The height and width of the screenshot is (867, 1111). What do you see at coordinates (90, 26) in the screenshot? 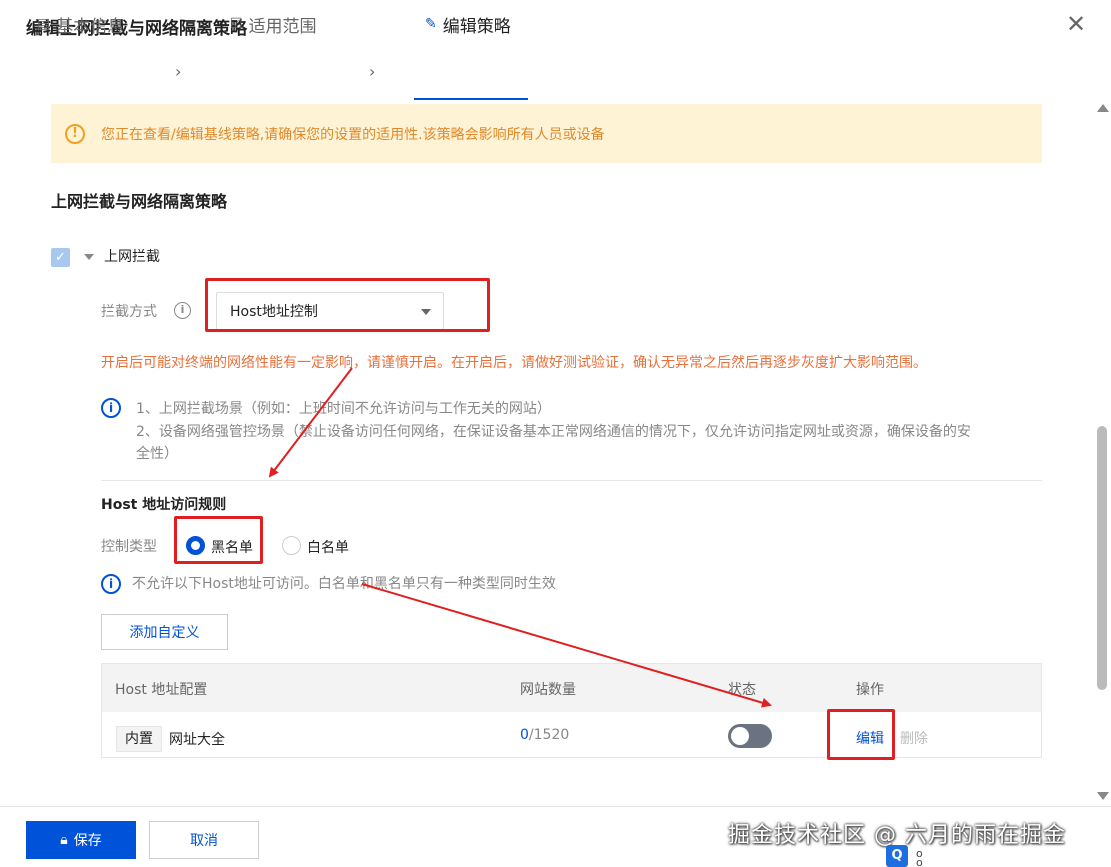
I see `tab-label: 基本信息` at bounding box center [90, 26].